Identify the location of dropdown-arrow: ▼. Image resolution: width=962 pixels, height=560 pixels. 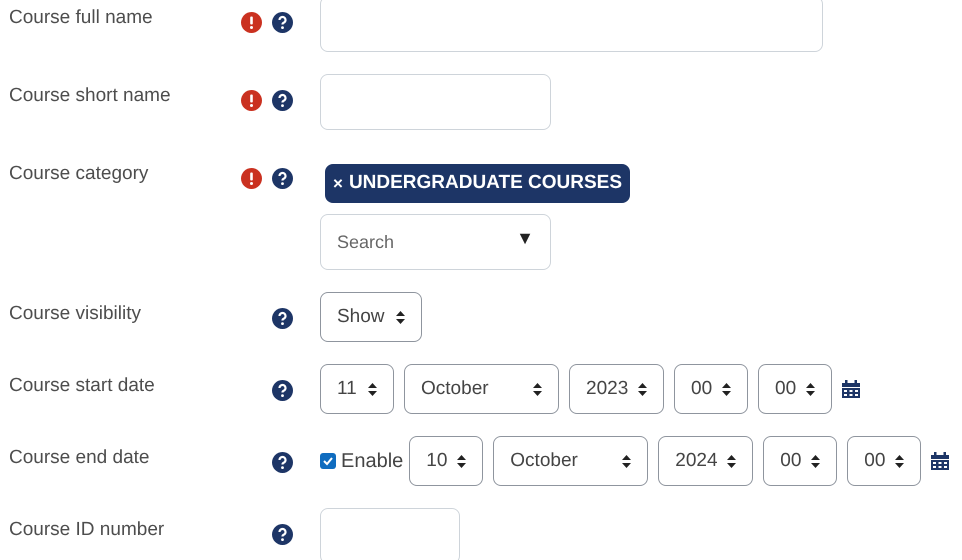
(525, 238).